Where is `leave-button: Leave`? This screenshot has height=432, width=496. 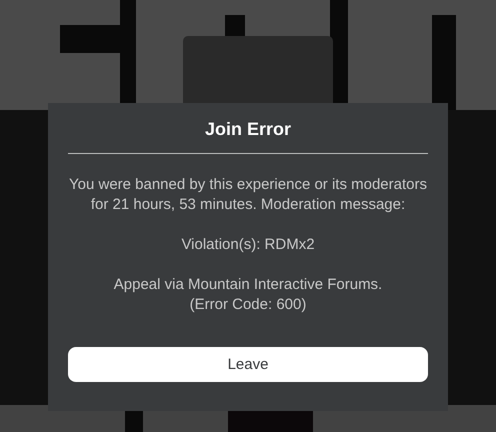 leave-button: Leave is located at coordinates (248, 364).